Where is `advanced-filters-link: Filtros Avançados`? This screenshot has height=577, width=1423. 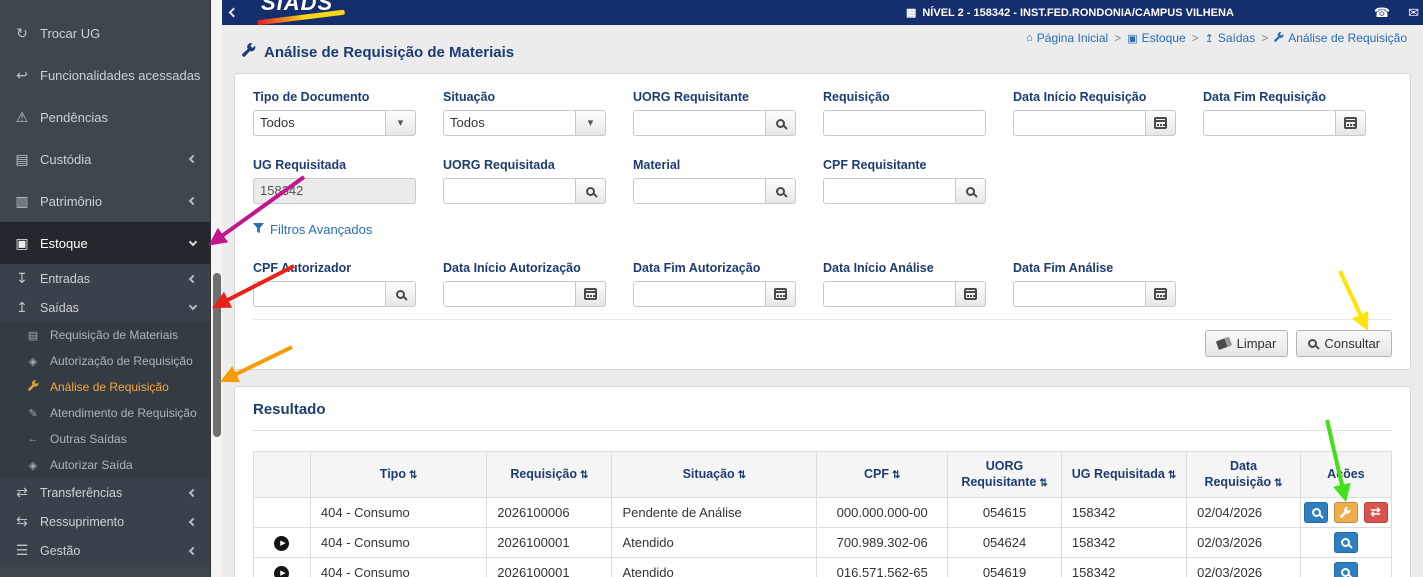 advanced-filters-link: Filtros Avançados is located at coordinates (312, 229).